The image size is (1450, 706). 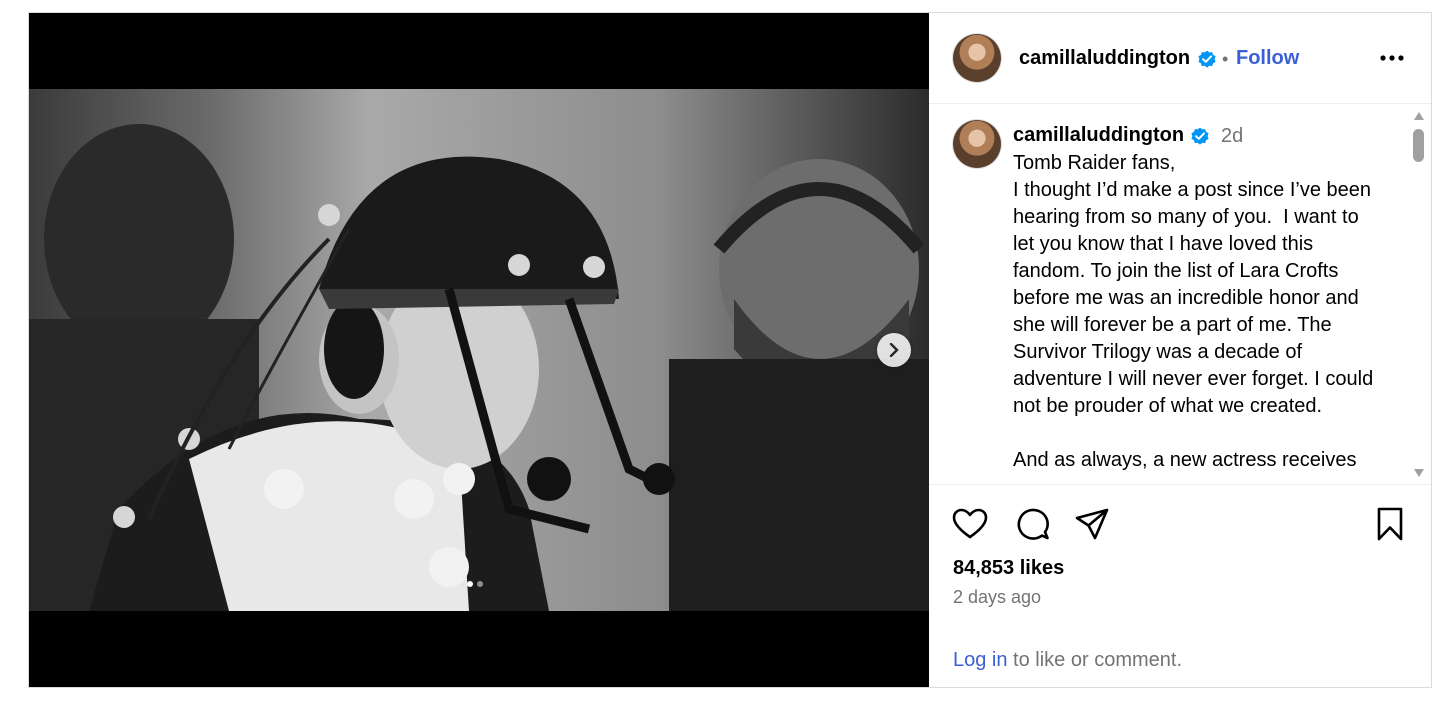 What do you see at coordinates (1008, 568) in the screenshot?
I see `likes-count: 84,853 likes` at bounding box center [1008, 568].